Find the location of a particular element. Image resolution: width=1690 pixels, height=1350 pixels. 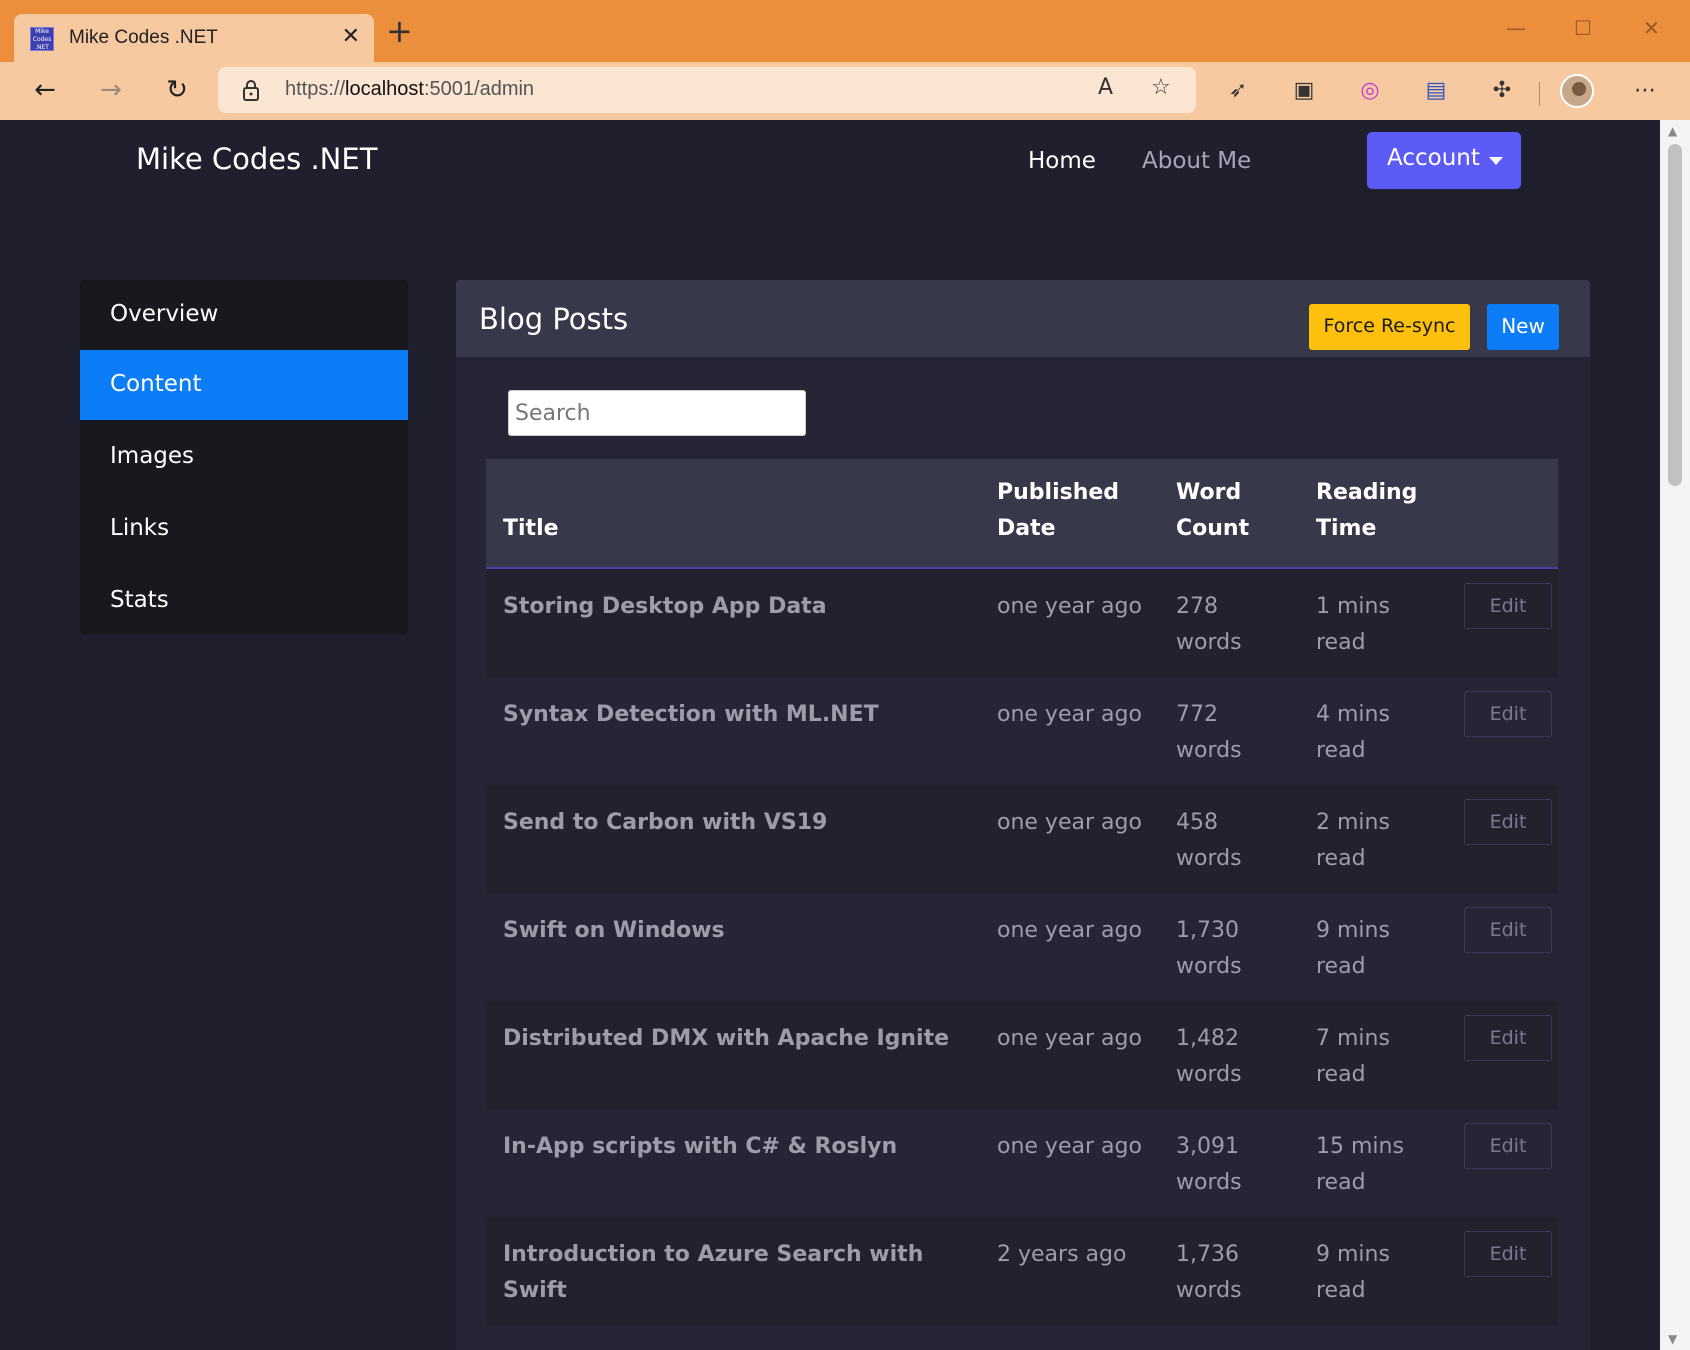

sidebar-item-stats: Stats is located at coordinates (244, 600).